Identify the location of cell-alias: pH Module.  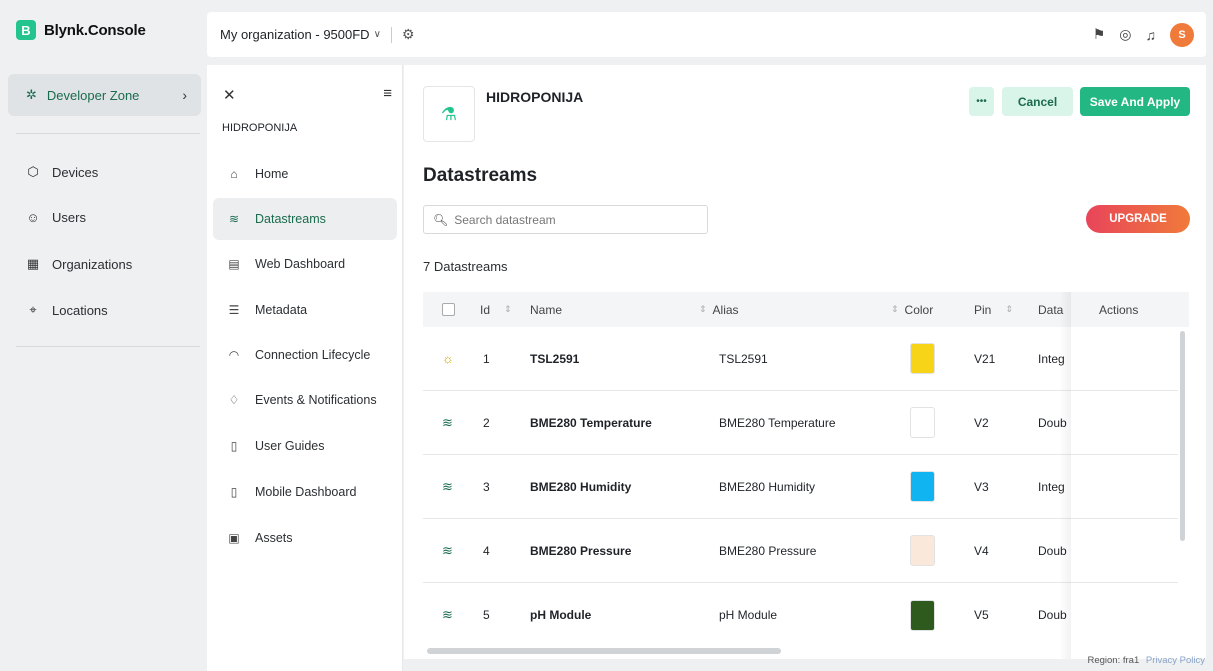
(748, 615).